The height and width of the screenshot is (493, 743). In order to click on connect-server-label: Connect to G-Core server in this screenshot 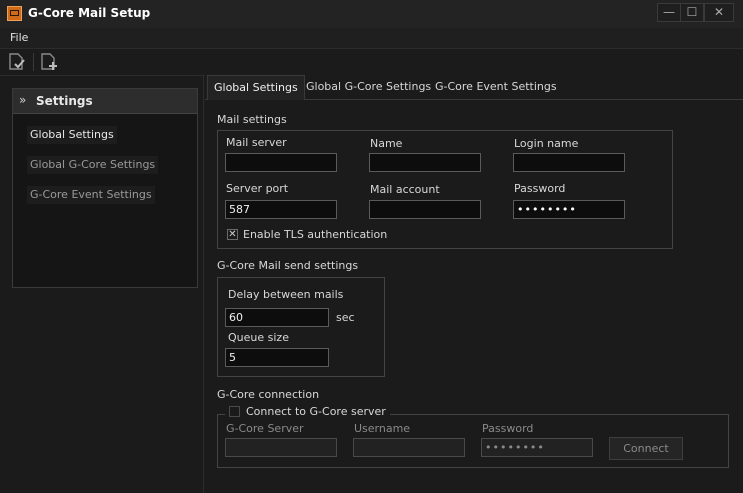, I will do `click(316, 411)`.